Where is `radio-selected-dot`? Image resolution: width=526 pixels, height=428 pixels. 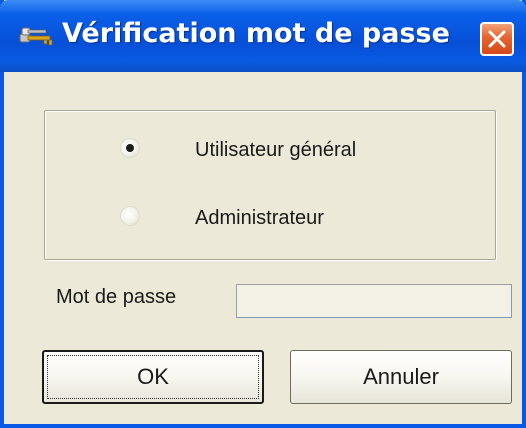 radio-selected-dot is located at coordinates (130, 148).